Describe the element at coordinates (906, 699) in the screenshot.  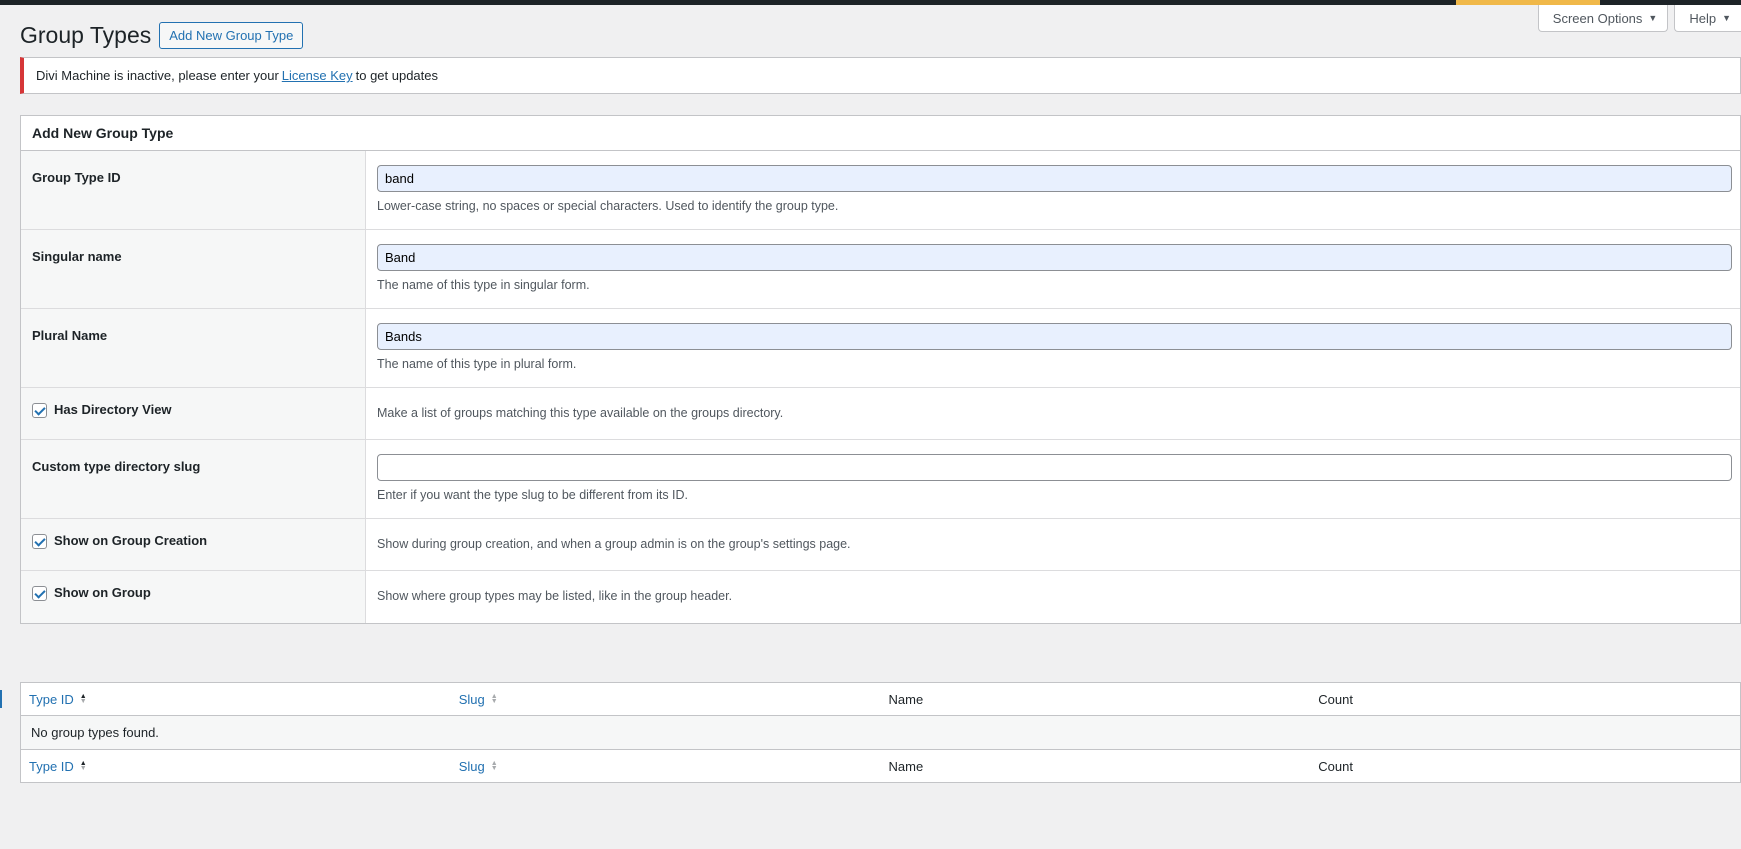
I see `column-name-header: Name` at that location.